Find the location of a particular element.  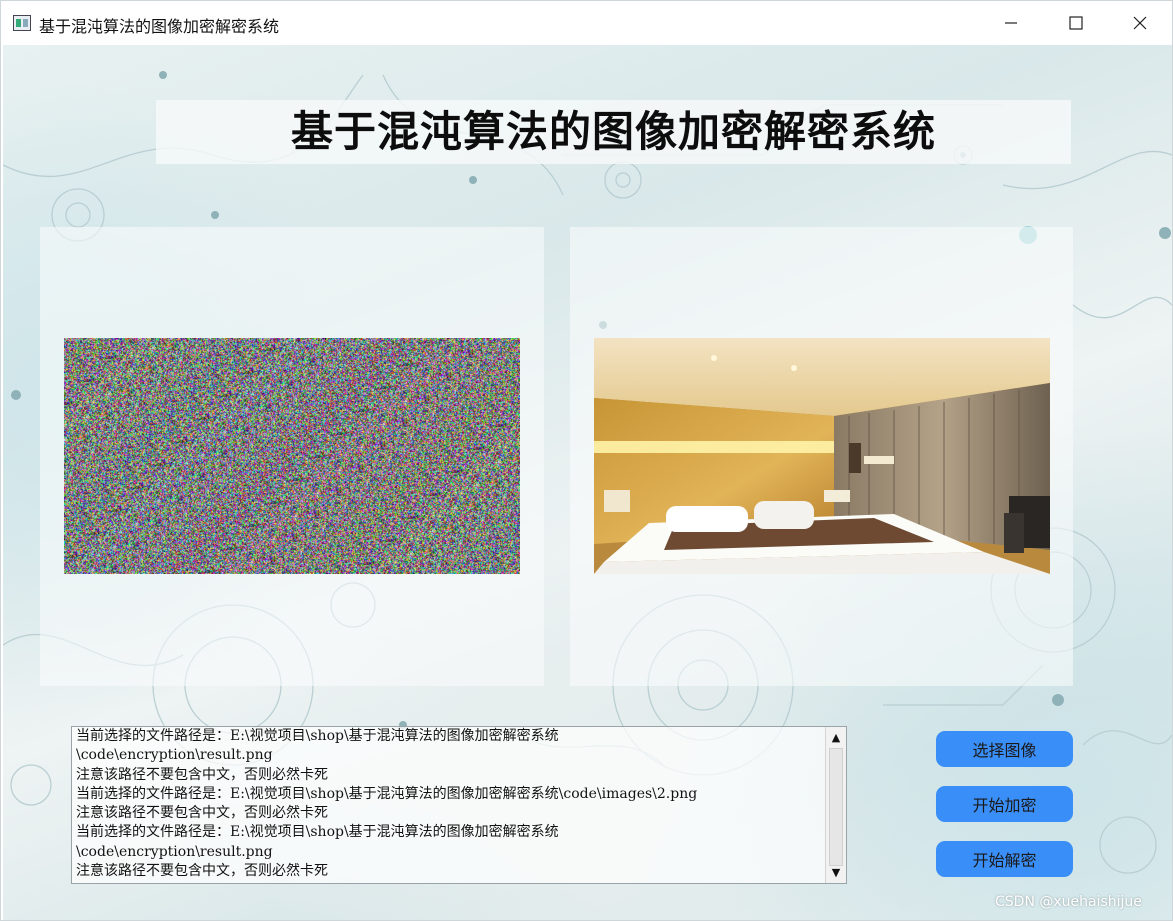

page-title: 基于混沌算法的图像加密解密系统 is located at coordinates (613, 131).